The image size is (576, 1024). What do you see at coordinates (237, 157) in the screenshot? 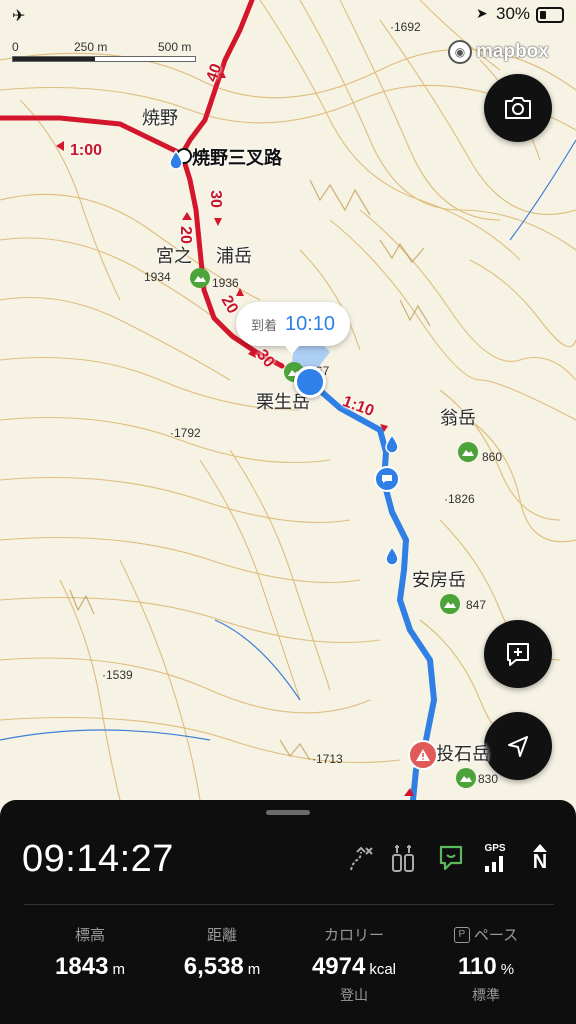
I see `place-label-yakeno-junction: 焼野三叉路` at bounding box center [237, 157].